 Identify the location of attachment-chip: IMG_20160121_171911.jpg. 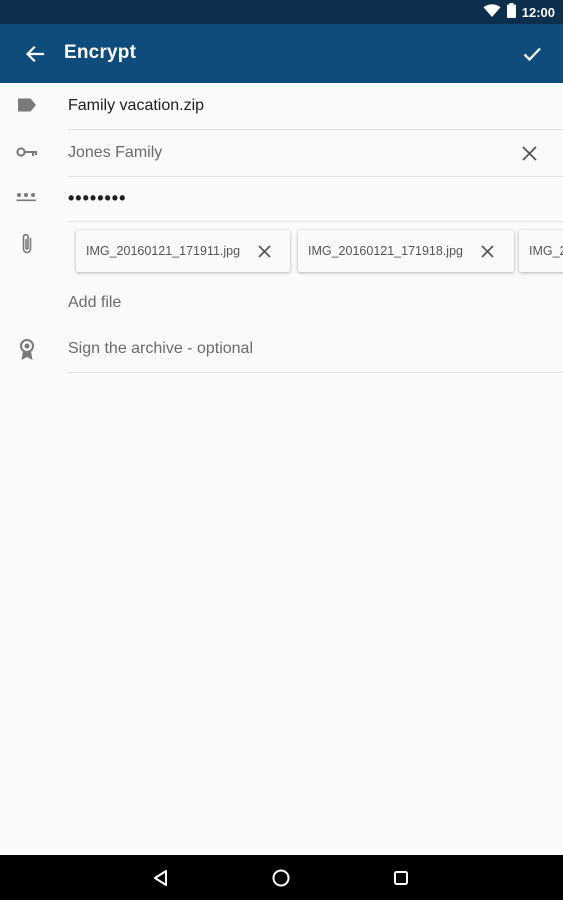
(183, 251).